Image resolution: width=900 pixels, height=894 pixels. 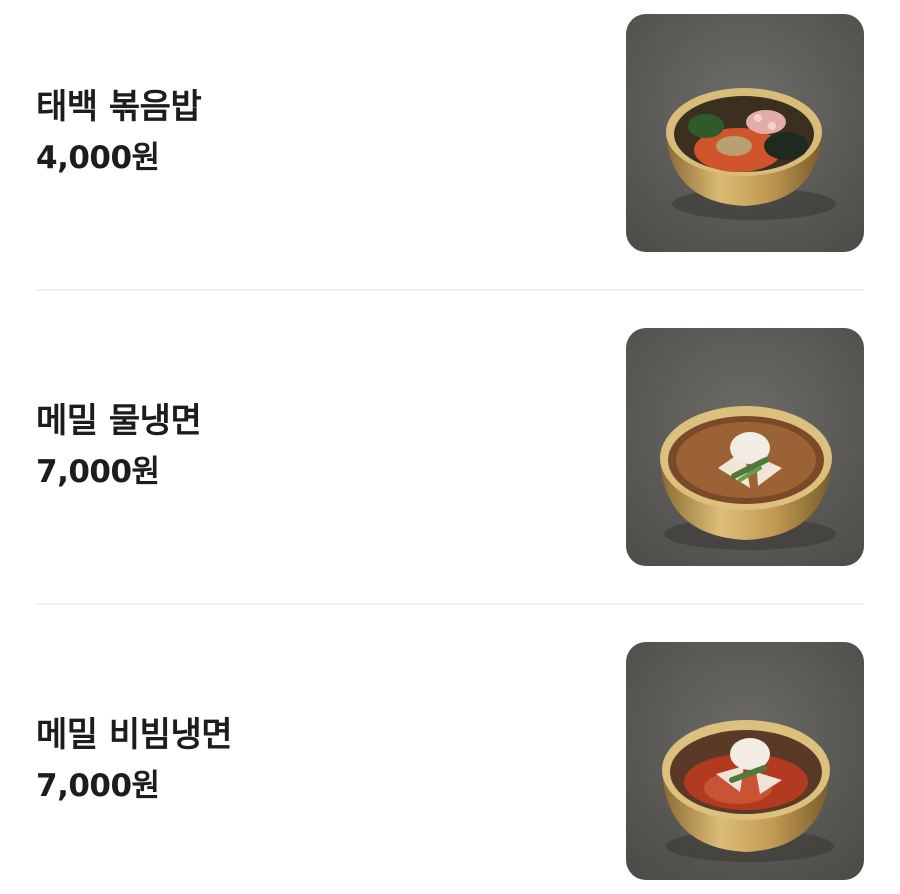 I want to click on fried-rice-bowl-image, so click(x=745, y=133).